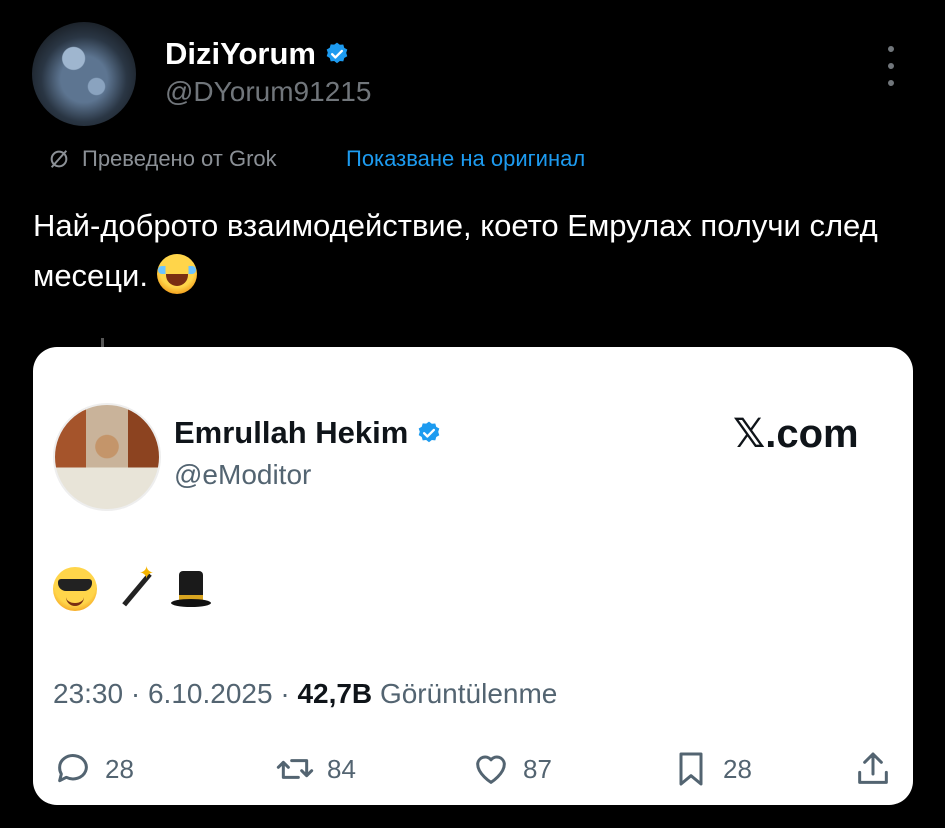 This screenshot has width=945, height=828. Describe the element at coordinates (537, 768) in the screenshot. I see `like-count: 87` at that location.